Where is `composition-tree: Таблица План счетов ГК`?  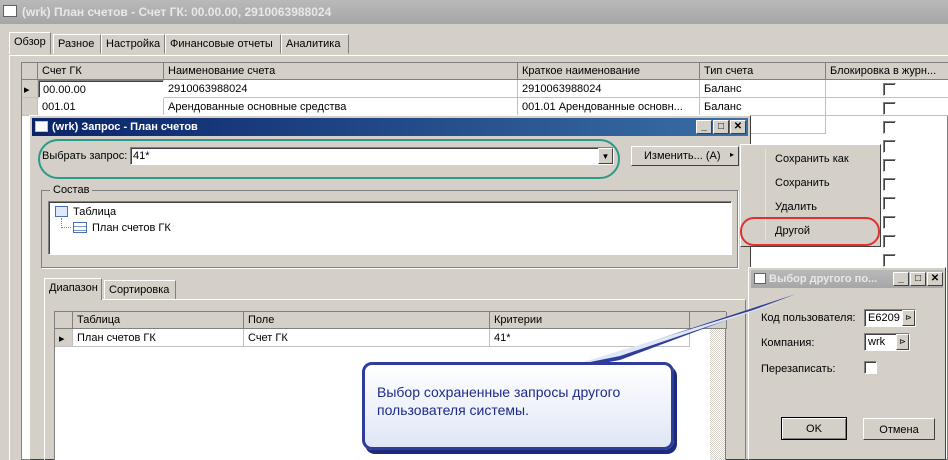
composition-tree: Таблица План счетов ГК is located at coordinates (390, 228).